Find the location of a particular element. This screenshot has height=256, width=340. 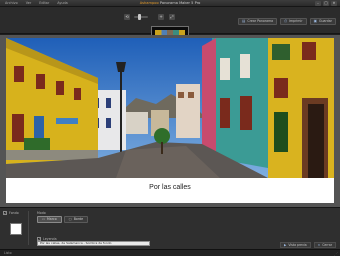

mode-button-group: ▭ Marco ▢ Borde is located at coordinates (97, 219).